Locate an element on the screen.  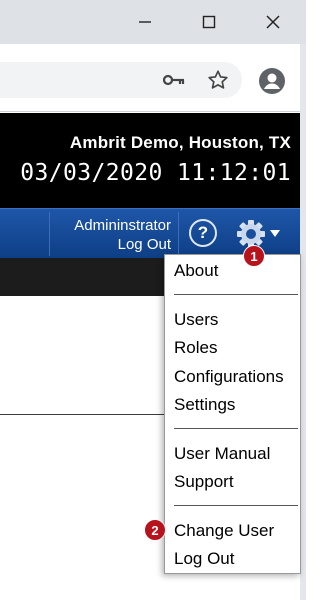
star-icon is located at coordinates (218, 80).